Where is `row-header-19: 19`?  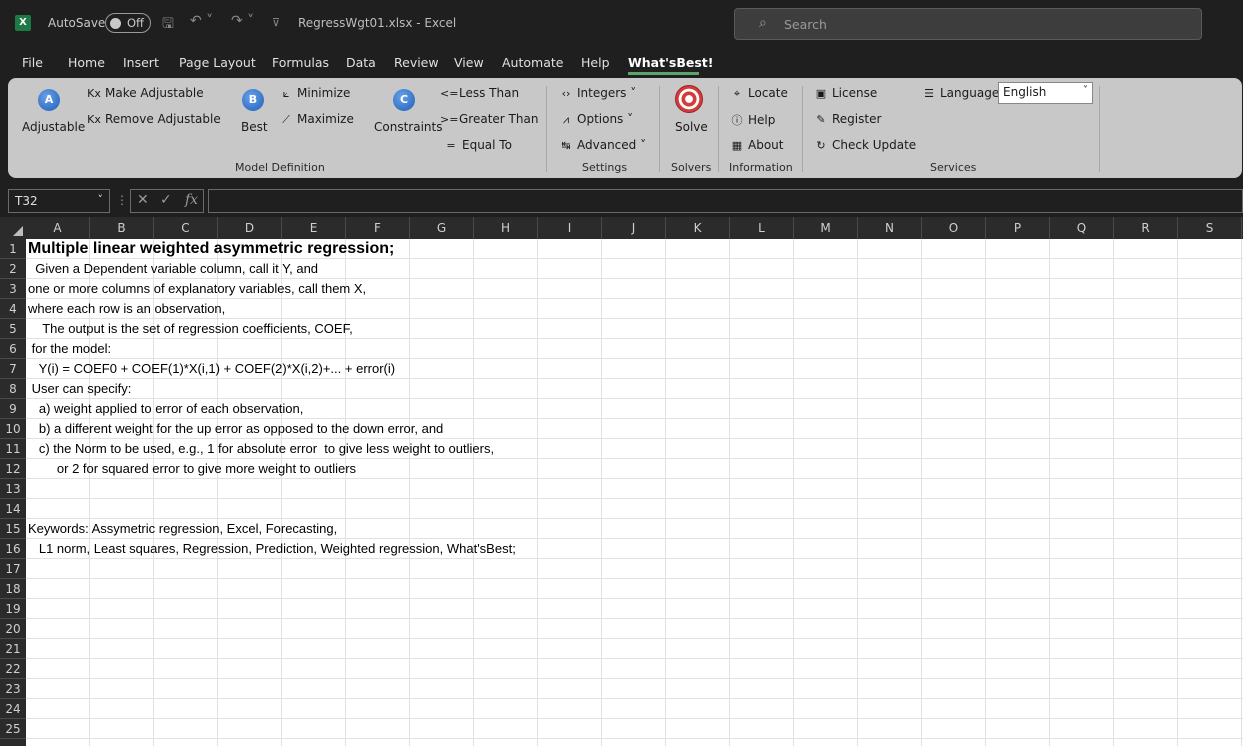 row-header-19: 19 is located at coordinates (13, 609).